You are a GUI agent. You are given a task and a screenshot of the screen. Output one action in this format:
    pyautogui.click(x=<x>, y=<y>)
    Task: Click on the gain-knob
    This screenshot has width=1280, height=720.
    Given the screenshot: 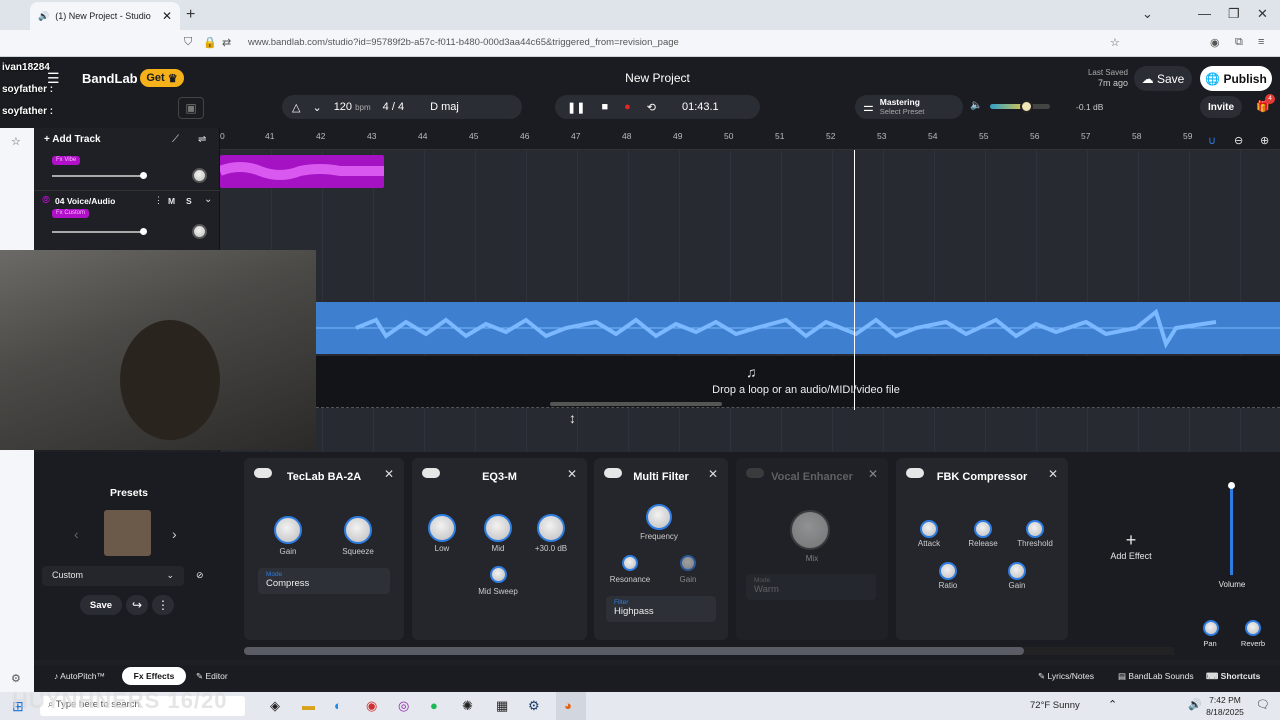 What is the action you would take?
    pyautogui.click(x=288, y=530)
    